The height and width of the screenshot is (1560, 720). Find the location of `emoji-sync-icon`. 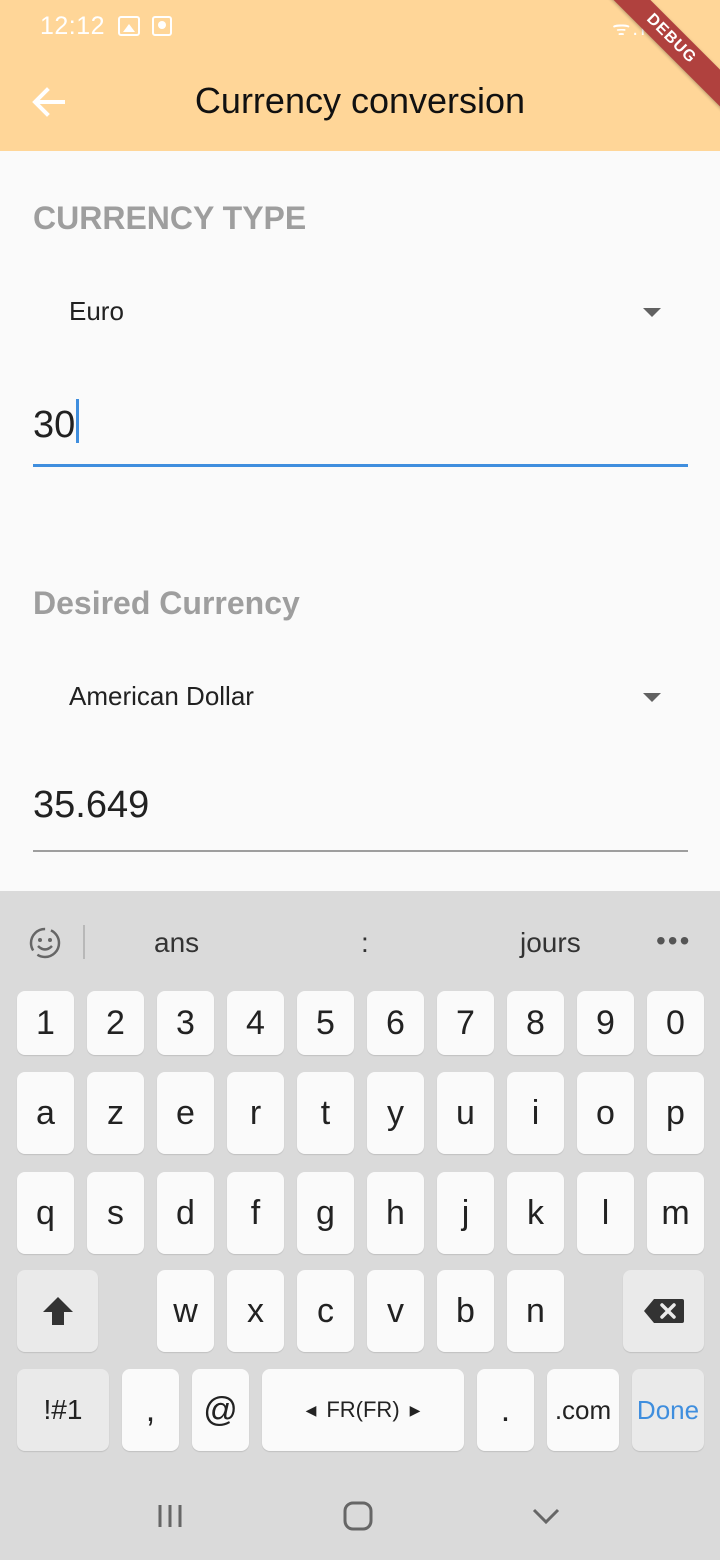

emoji-sync-icon is located at coordinates (45, 943).